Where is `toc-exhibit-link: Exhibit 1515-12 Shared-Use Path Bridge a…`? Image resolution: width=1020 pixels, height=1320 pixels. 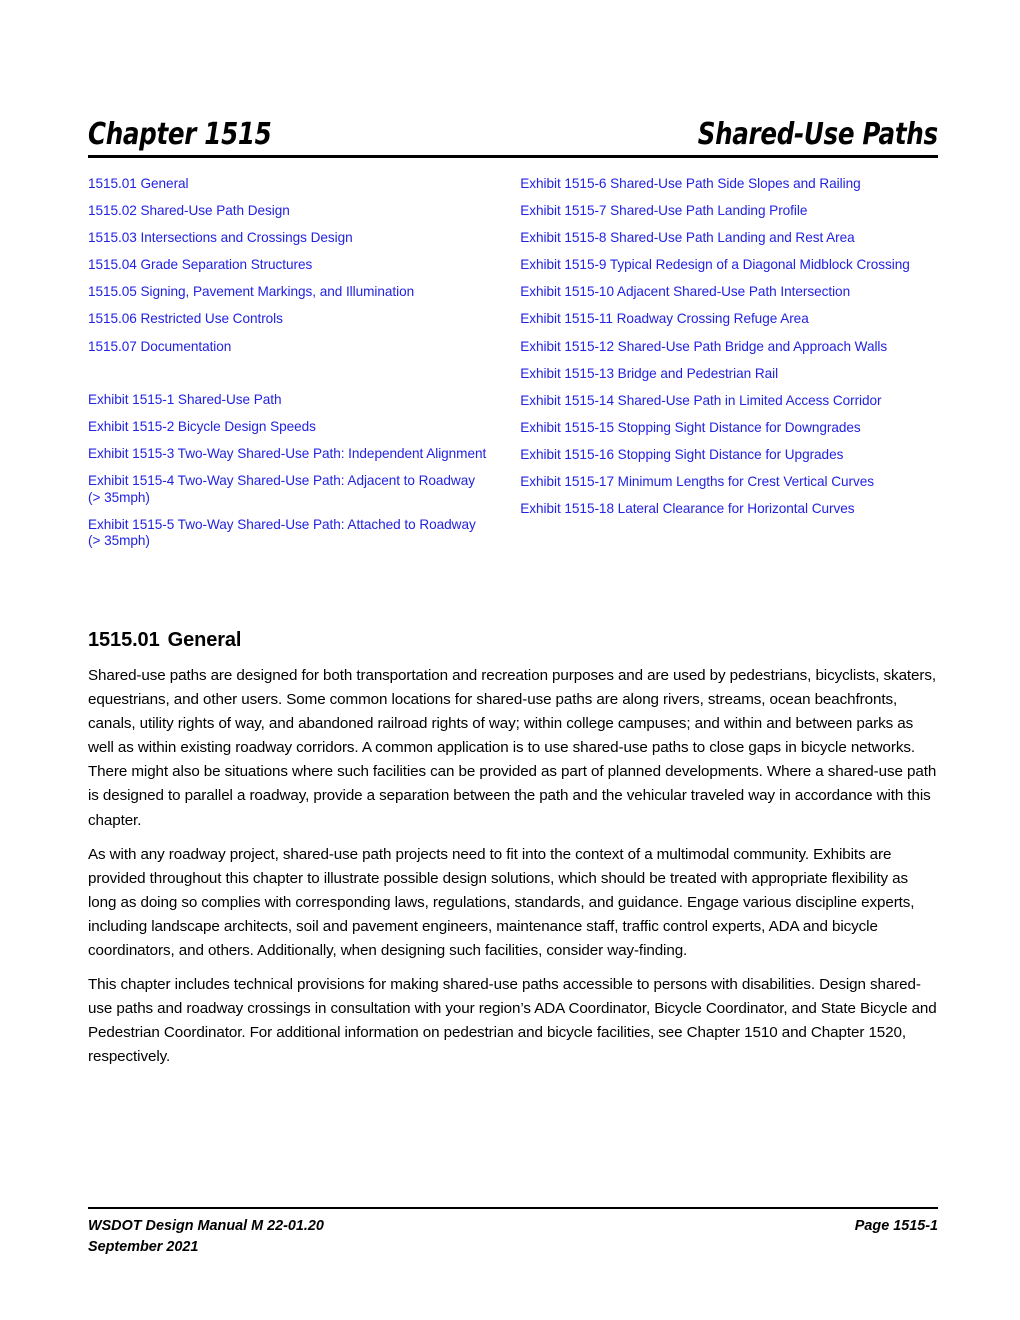
toc-exhibit-link: Exhibit 1515-12 Shared-Use Path Bridge a… is located at coordinates (730, 347).